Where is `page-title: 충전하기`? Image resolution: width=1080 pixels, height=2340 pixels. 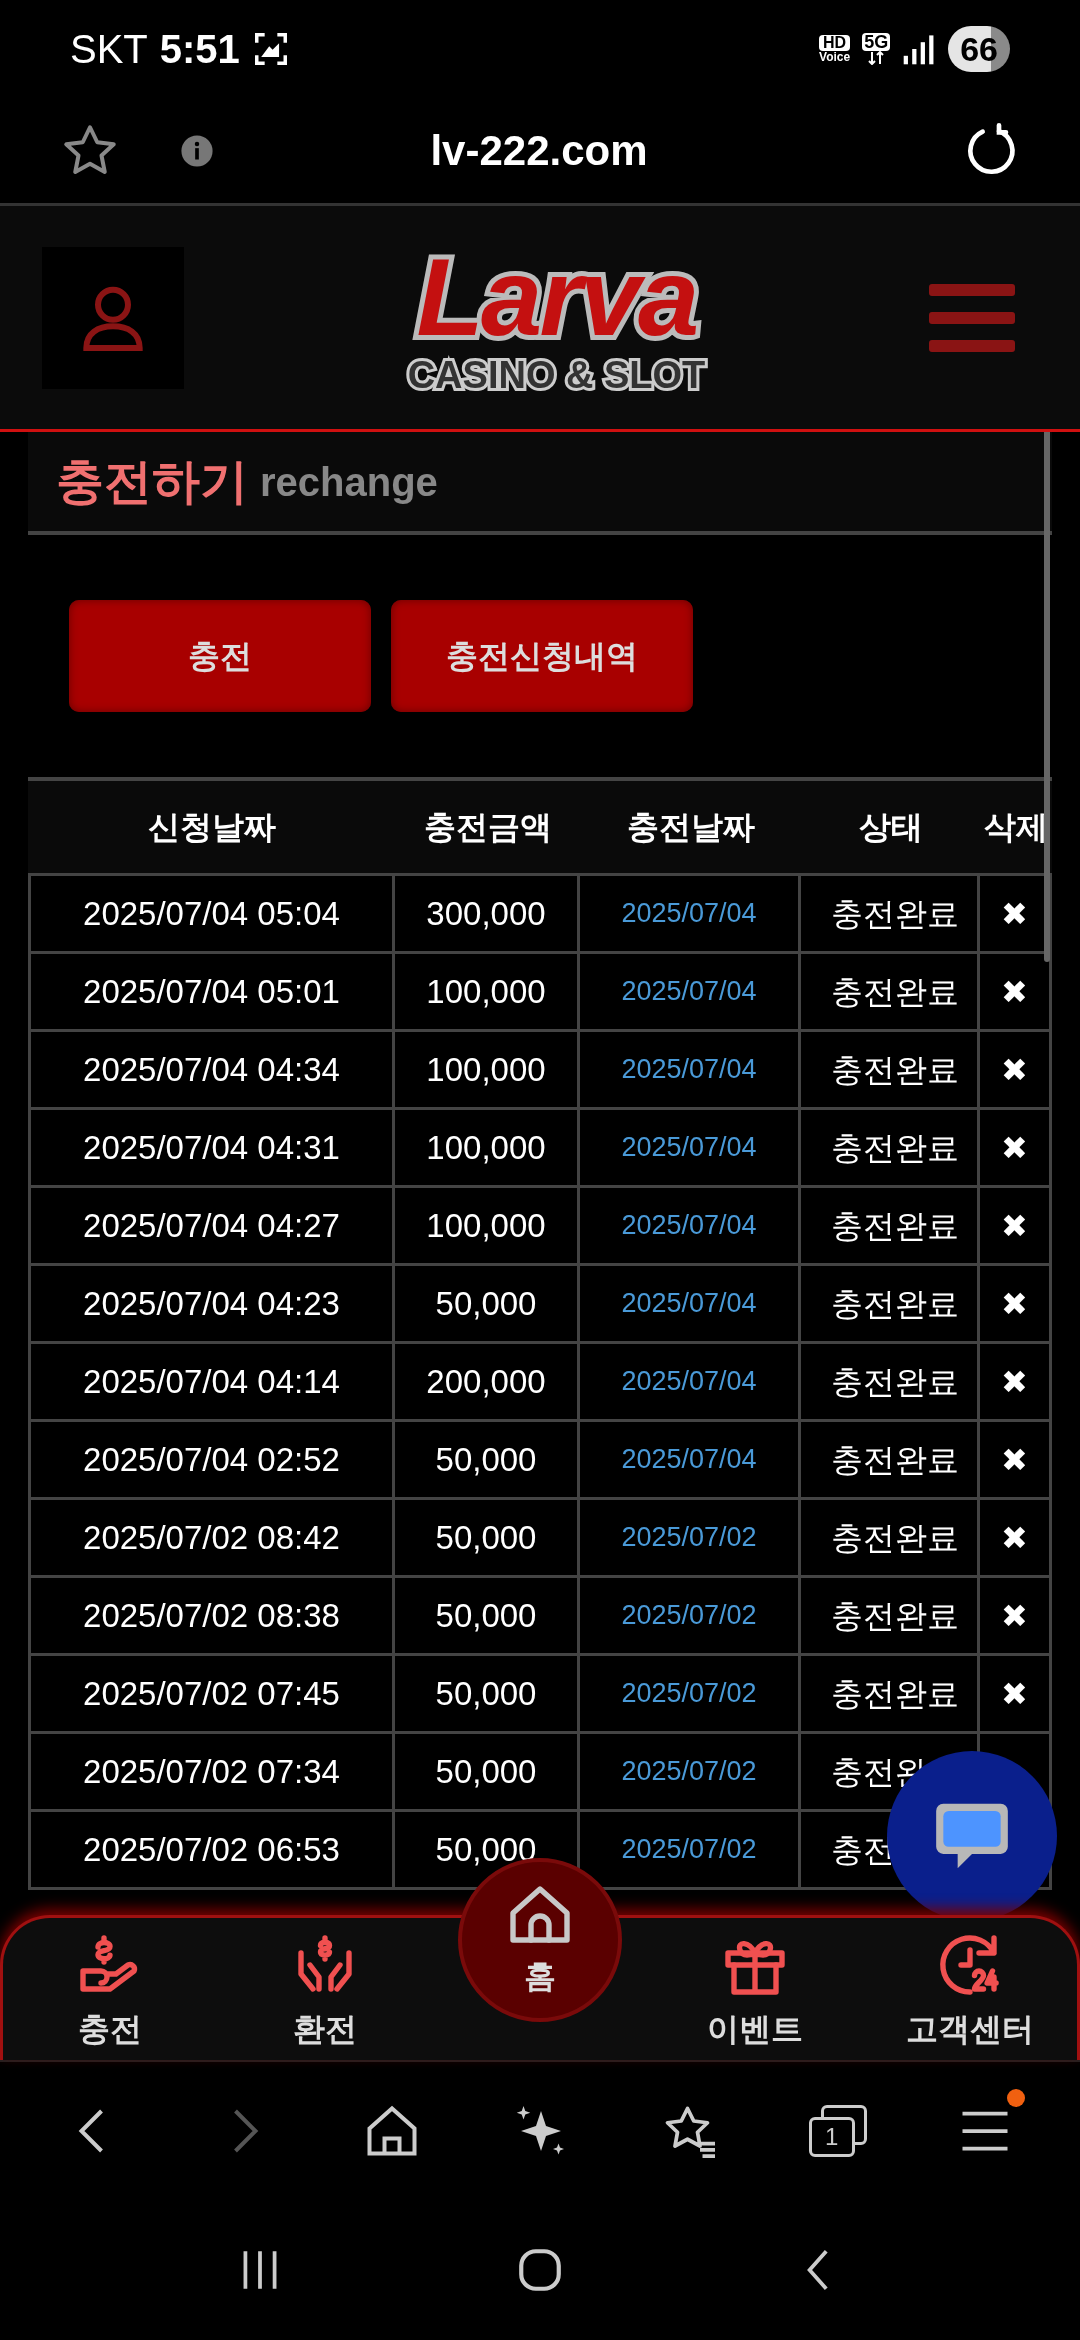
page-title: 충전하기 is located at coordinates (152, 481).